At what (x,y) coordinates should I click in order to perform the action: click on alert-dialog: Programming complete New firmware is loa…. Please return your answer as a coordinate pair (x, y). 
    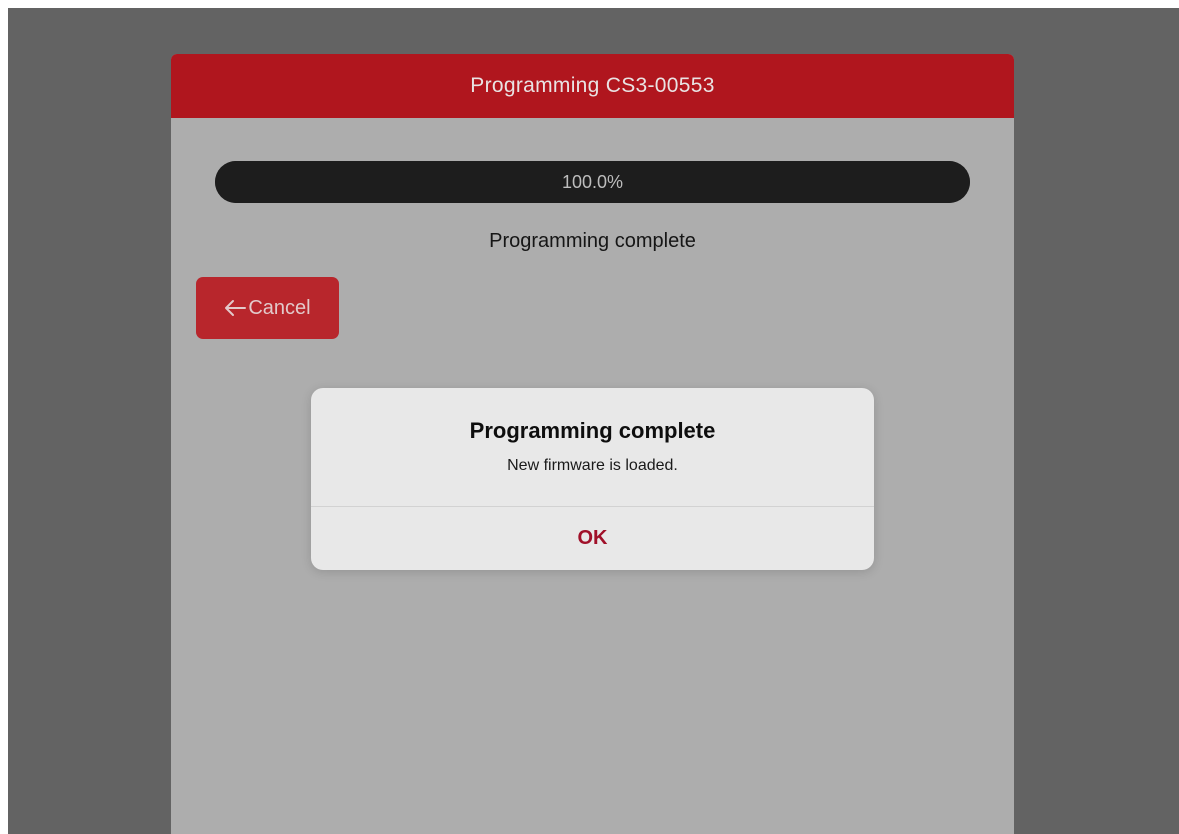
    Looking at the image, I should click on (592, 479).